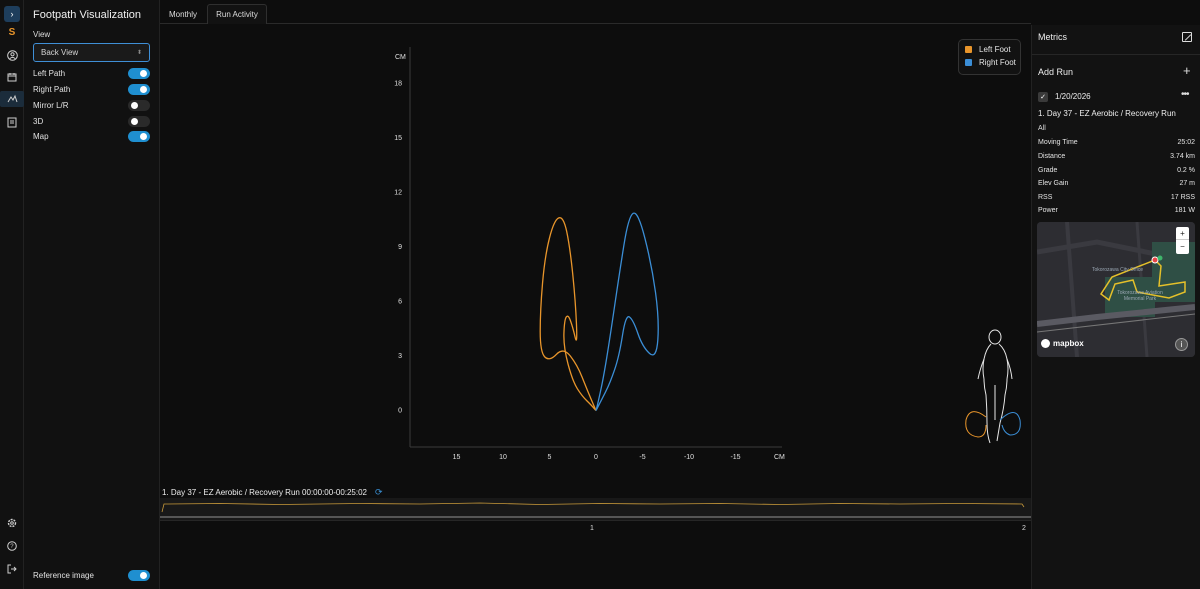  I want to click on tab-run-activity: Run Activity, so click(237, 14).